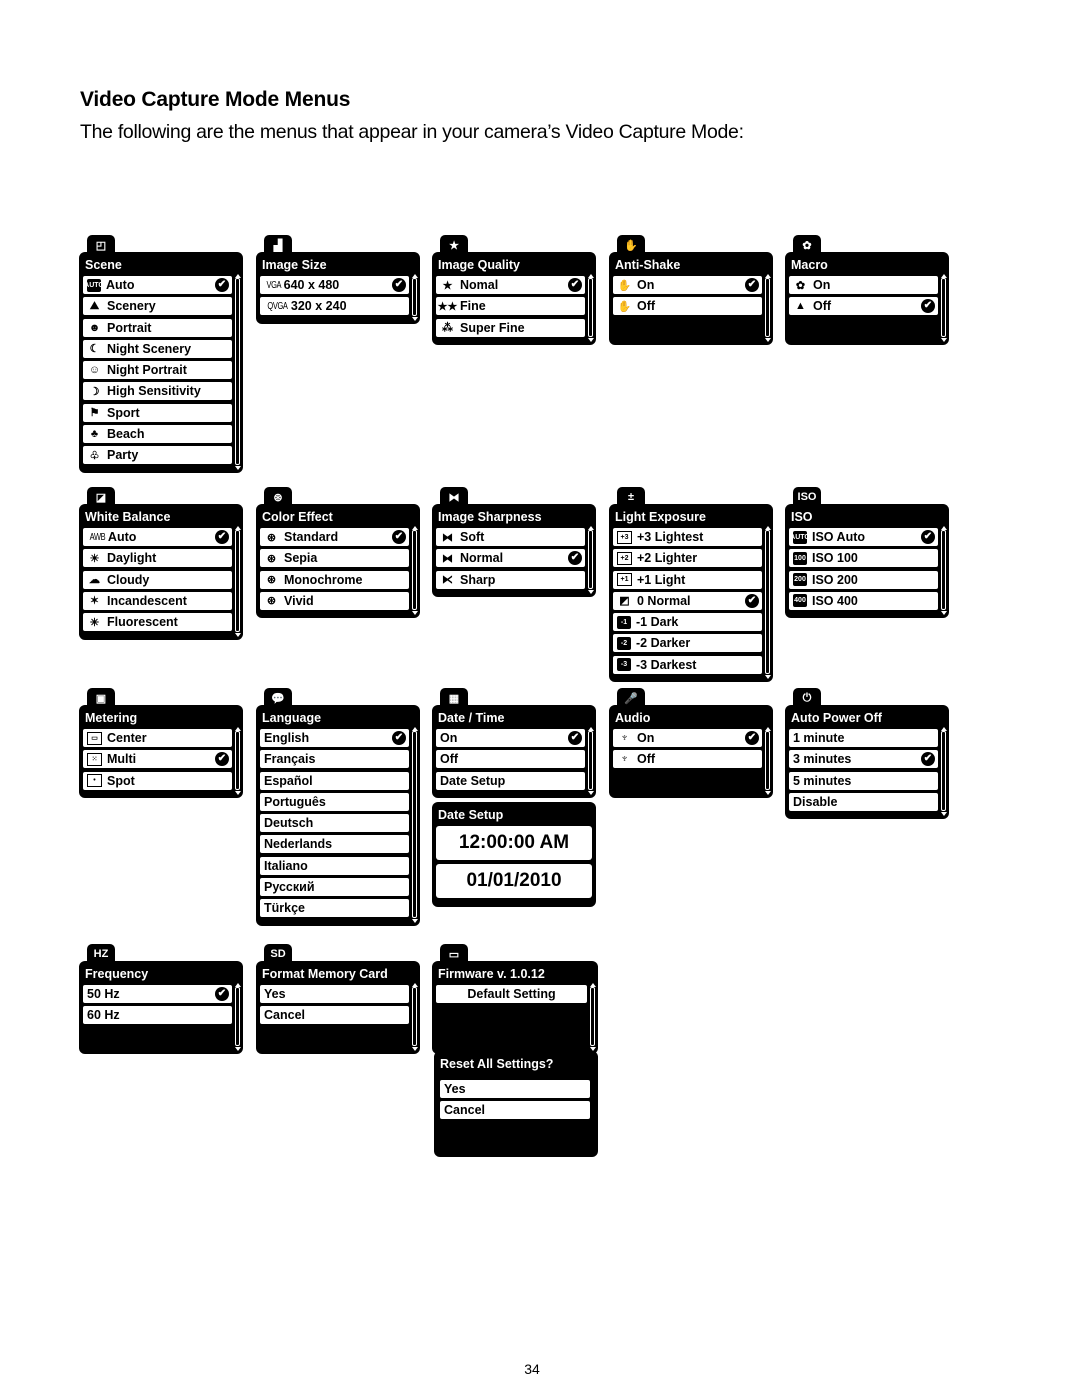 Image resolution: width=1080 pixels, height=1397 pixels. Describe the element at coordinates (510, 738) in the screenshot. I see `menu-item: On ✔` at that location.